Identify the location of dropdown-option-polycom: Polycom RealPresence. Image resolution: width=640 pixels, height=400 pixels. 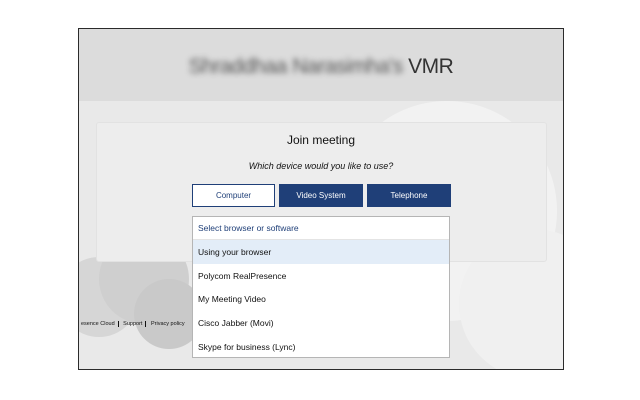
(321, 276).